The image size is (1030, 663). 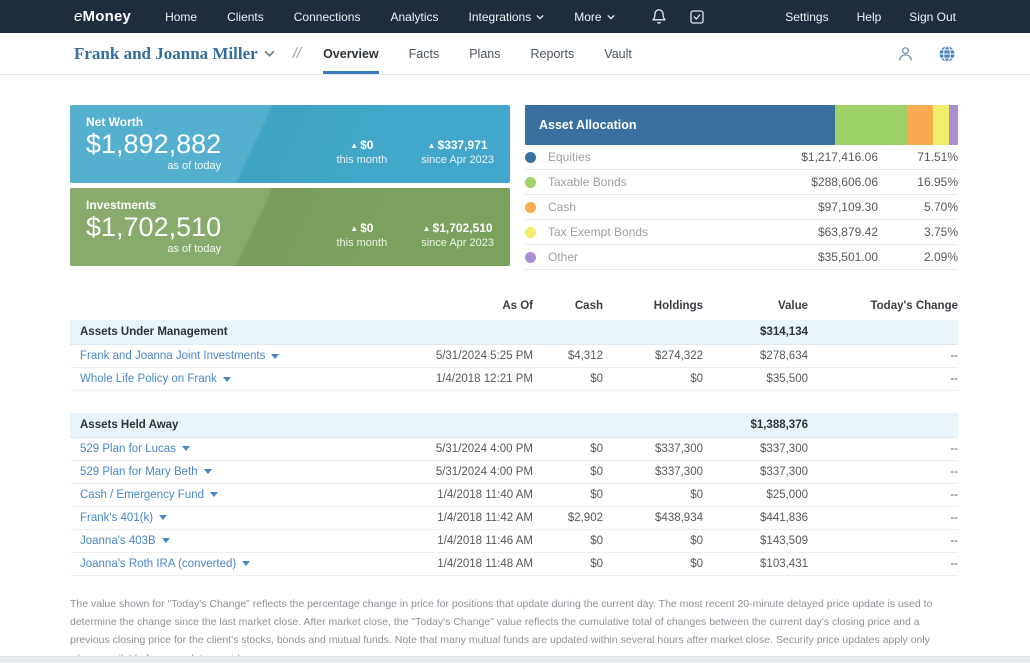 What do you see at coordinates (914, 306) in the screenshot?
I see `col-todays-change: Today's Change` at bounding box center [914, 306].